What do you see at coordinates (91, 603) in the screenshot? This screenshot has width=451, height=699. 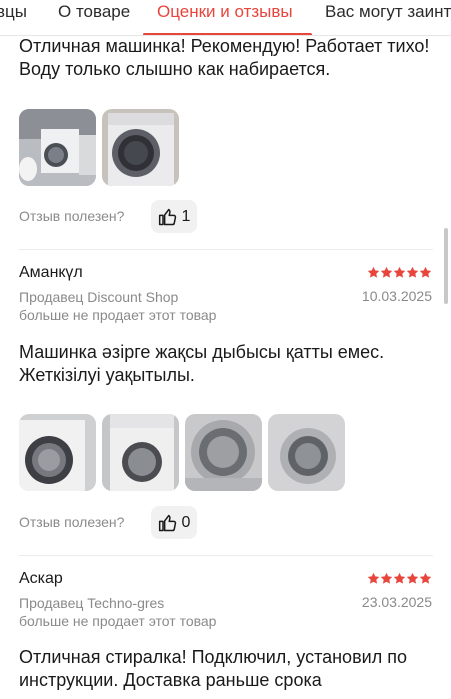 I see `seller-name: Продавец Techno-gres` at bounding box center [91, 603].